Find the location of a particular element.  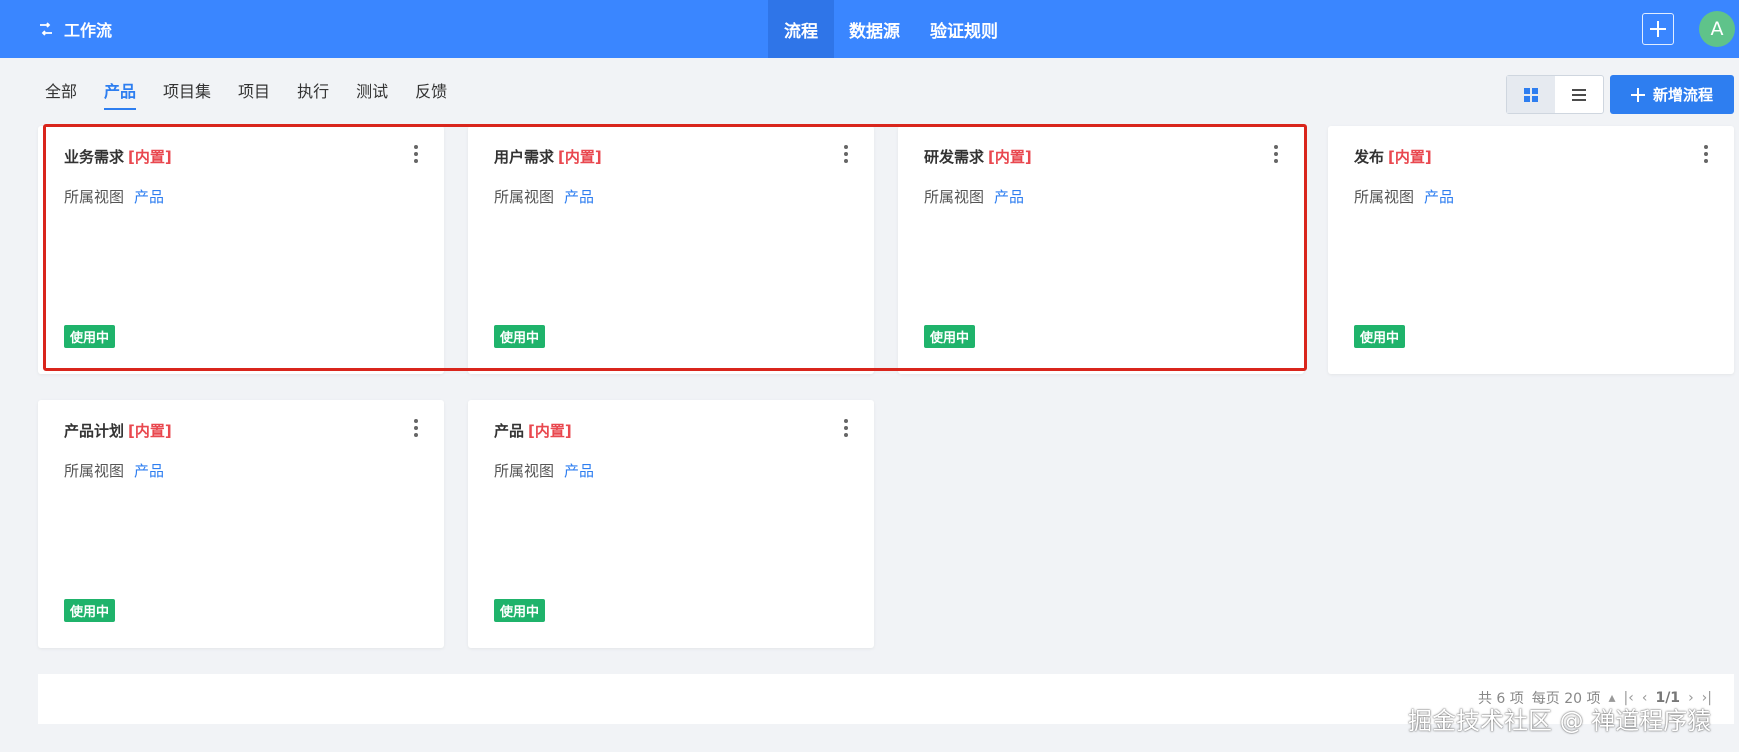

list-icon is located at coordinates (1579, 94).